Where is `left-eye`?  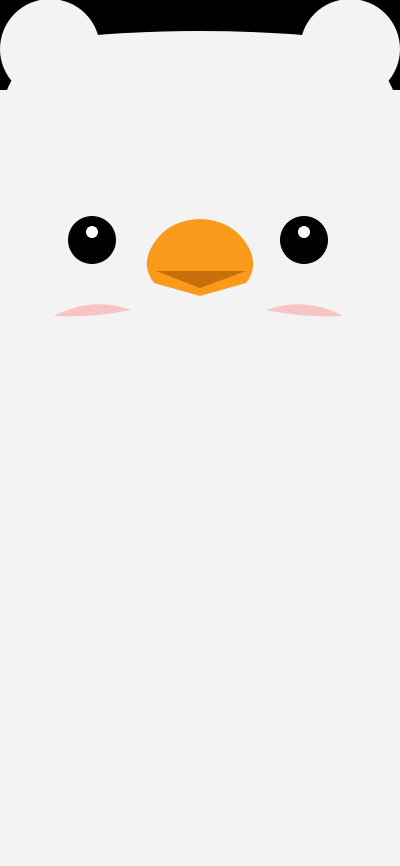
left-eye is located at coordinates (92, 240).